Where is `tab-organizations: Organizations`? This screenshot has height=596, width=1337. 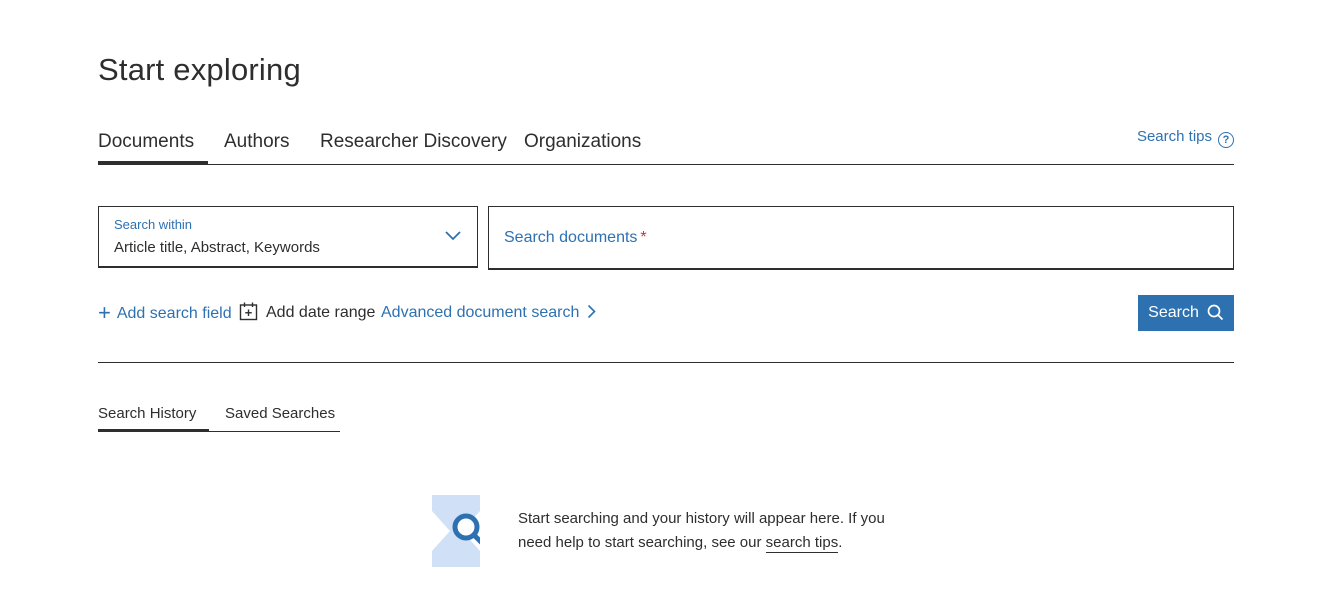 tab-organizations: Organizations is located at coordinates (582, 145).